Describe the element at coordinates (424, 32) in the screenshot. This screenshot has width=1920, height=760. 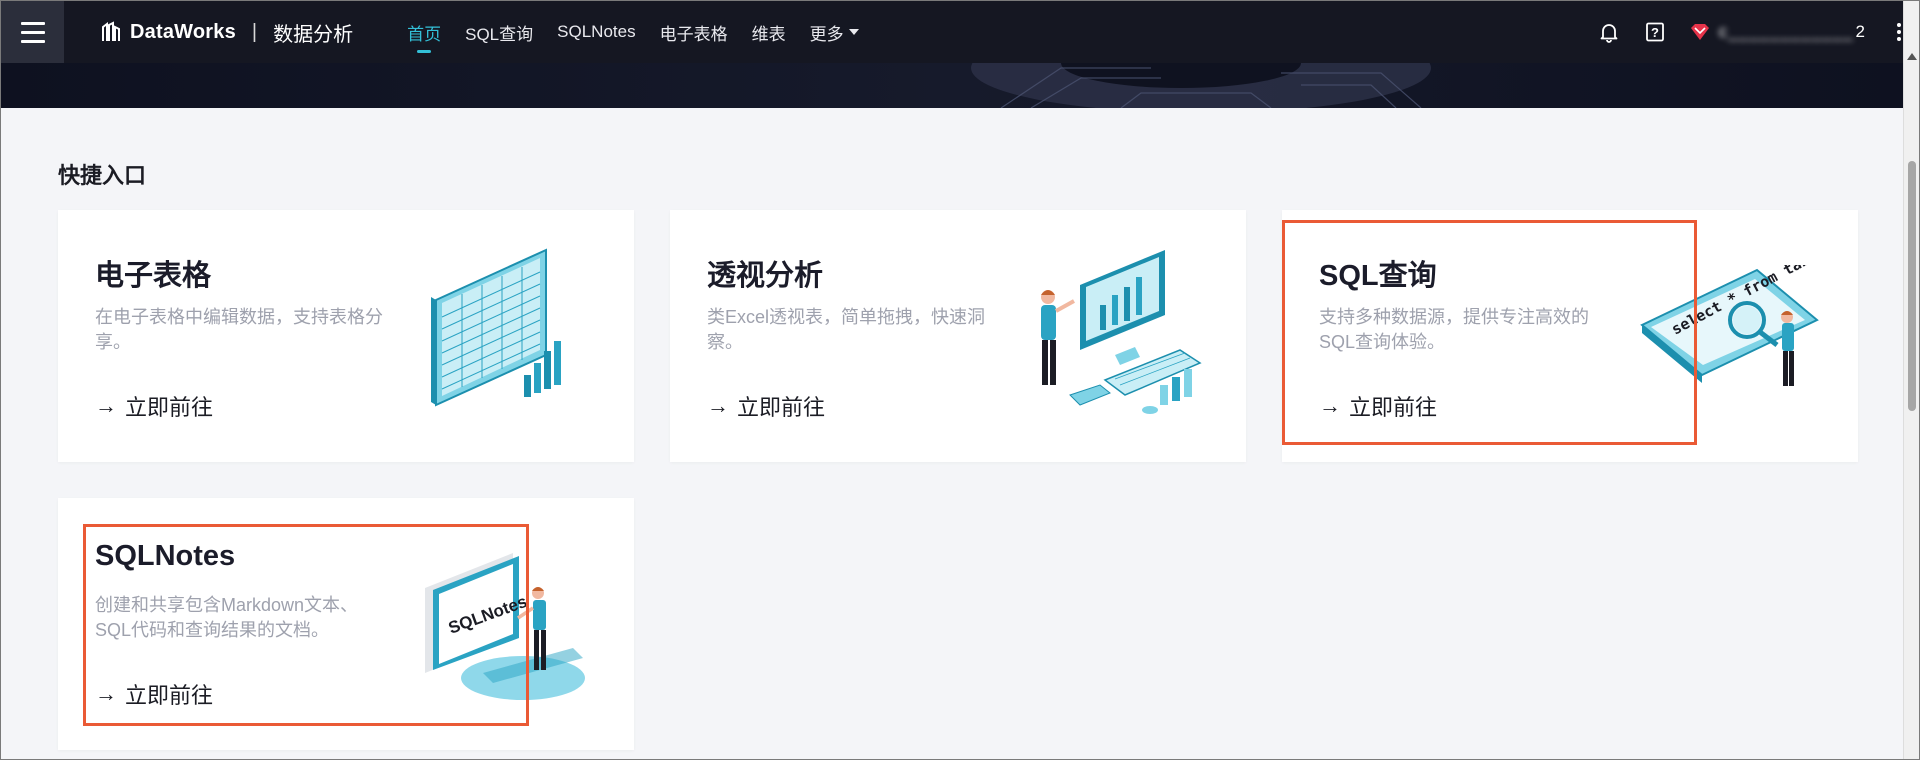
I see `nav-home: 首页` at that location.